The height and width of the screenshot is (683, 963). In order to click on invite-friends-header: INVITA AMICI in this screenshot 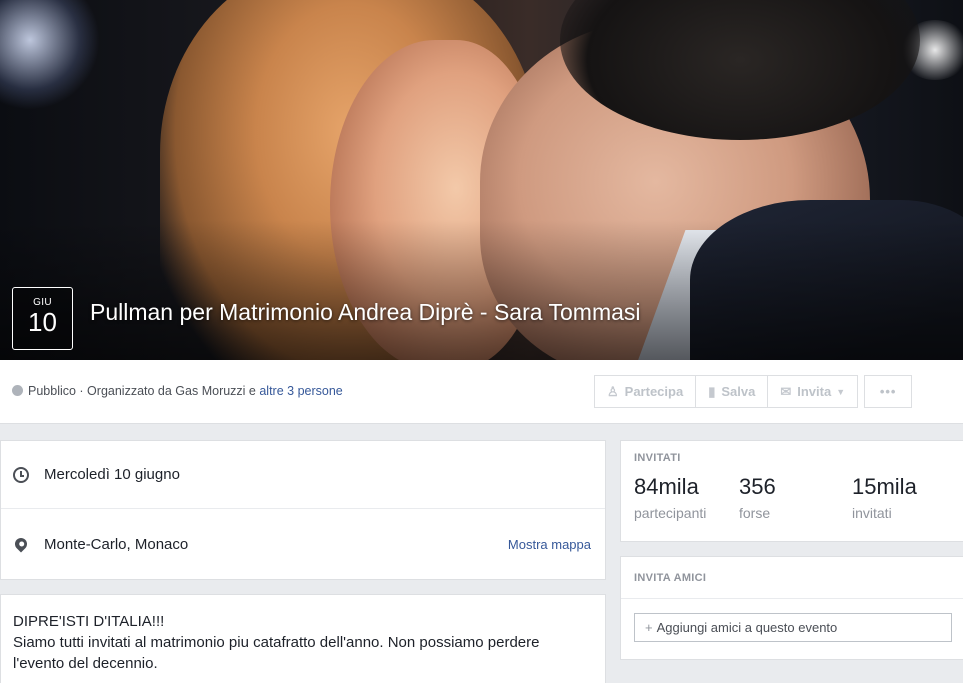, I will do `click(792, 578)`.